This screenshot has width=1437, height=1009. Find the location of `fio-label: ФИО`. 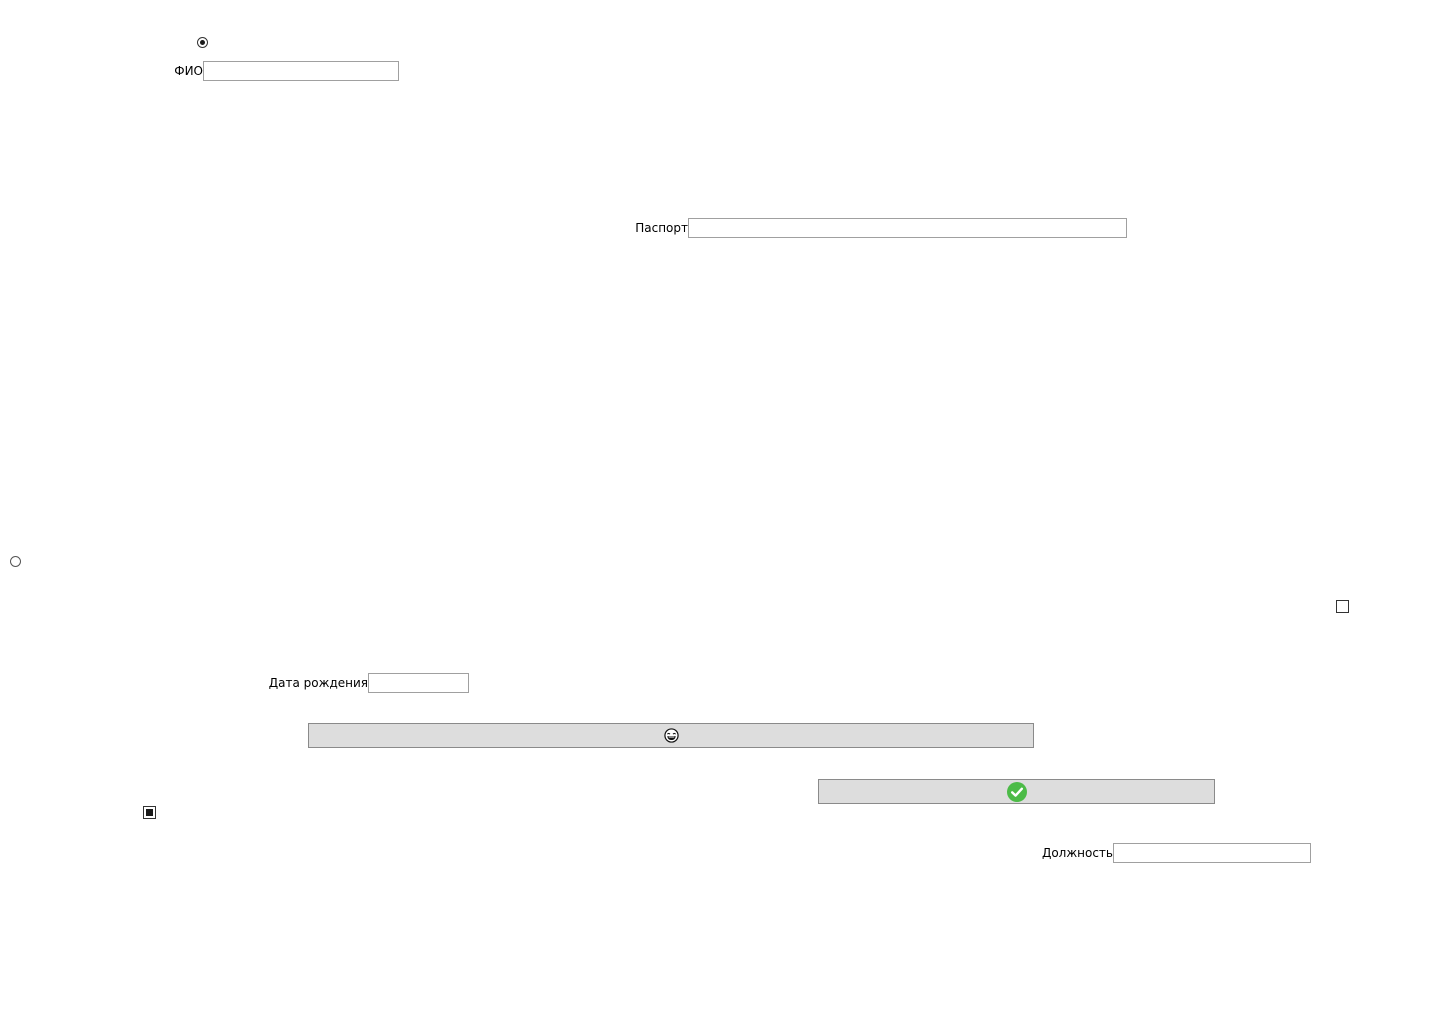

fio-label: ФИО is located at coordinates (188, 71).